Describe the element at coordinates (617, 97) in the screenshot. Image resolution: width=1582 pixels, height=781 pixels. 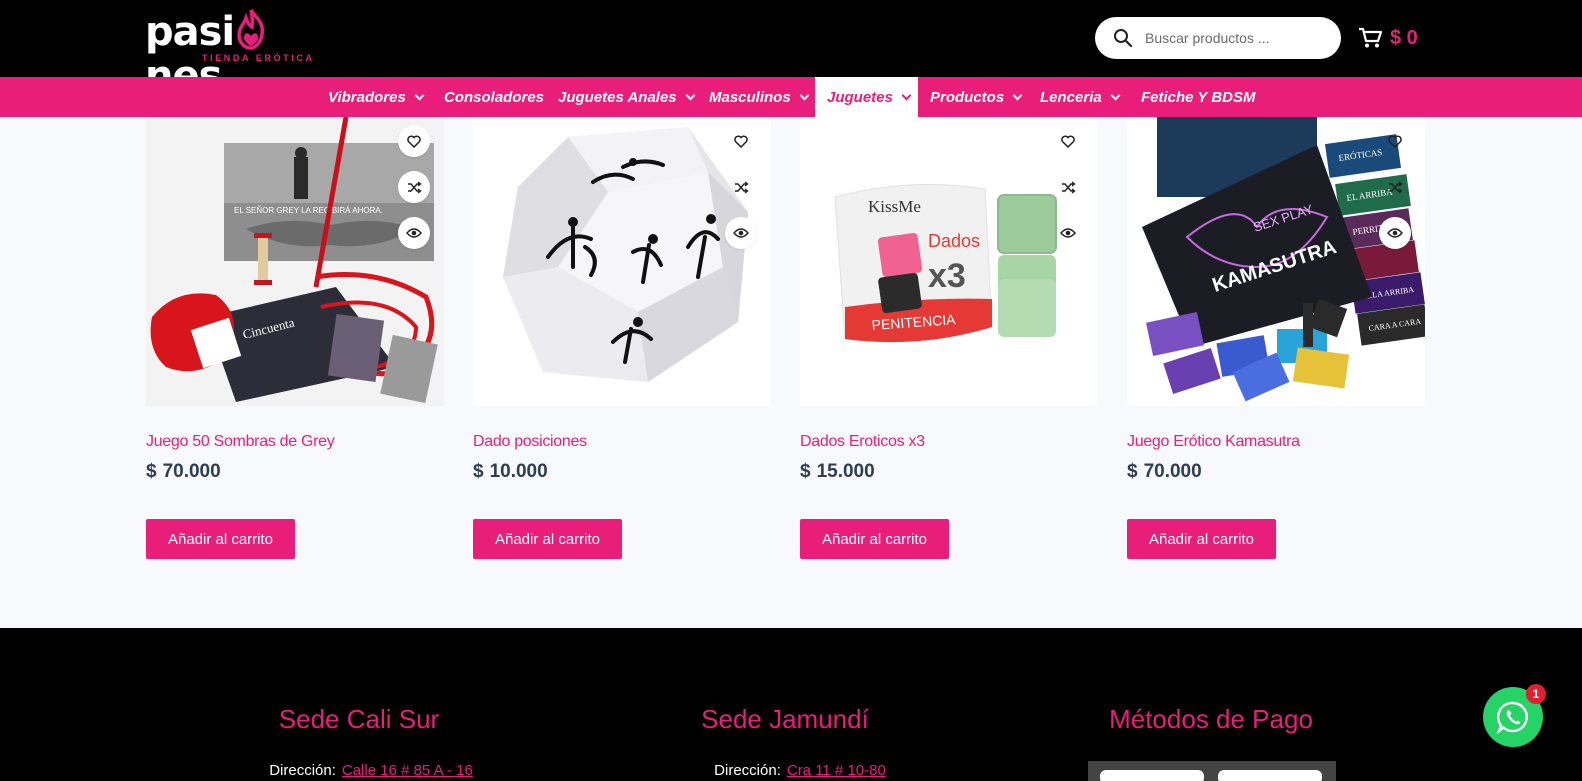
I see `nav-item-label: Juguetes Anales` at that location.